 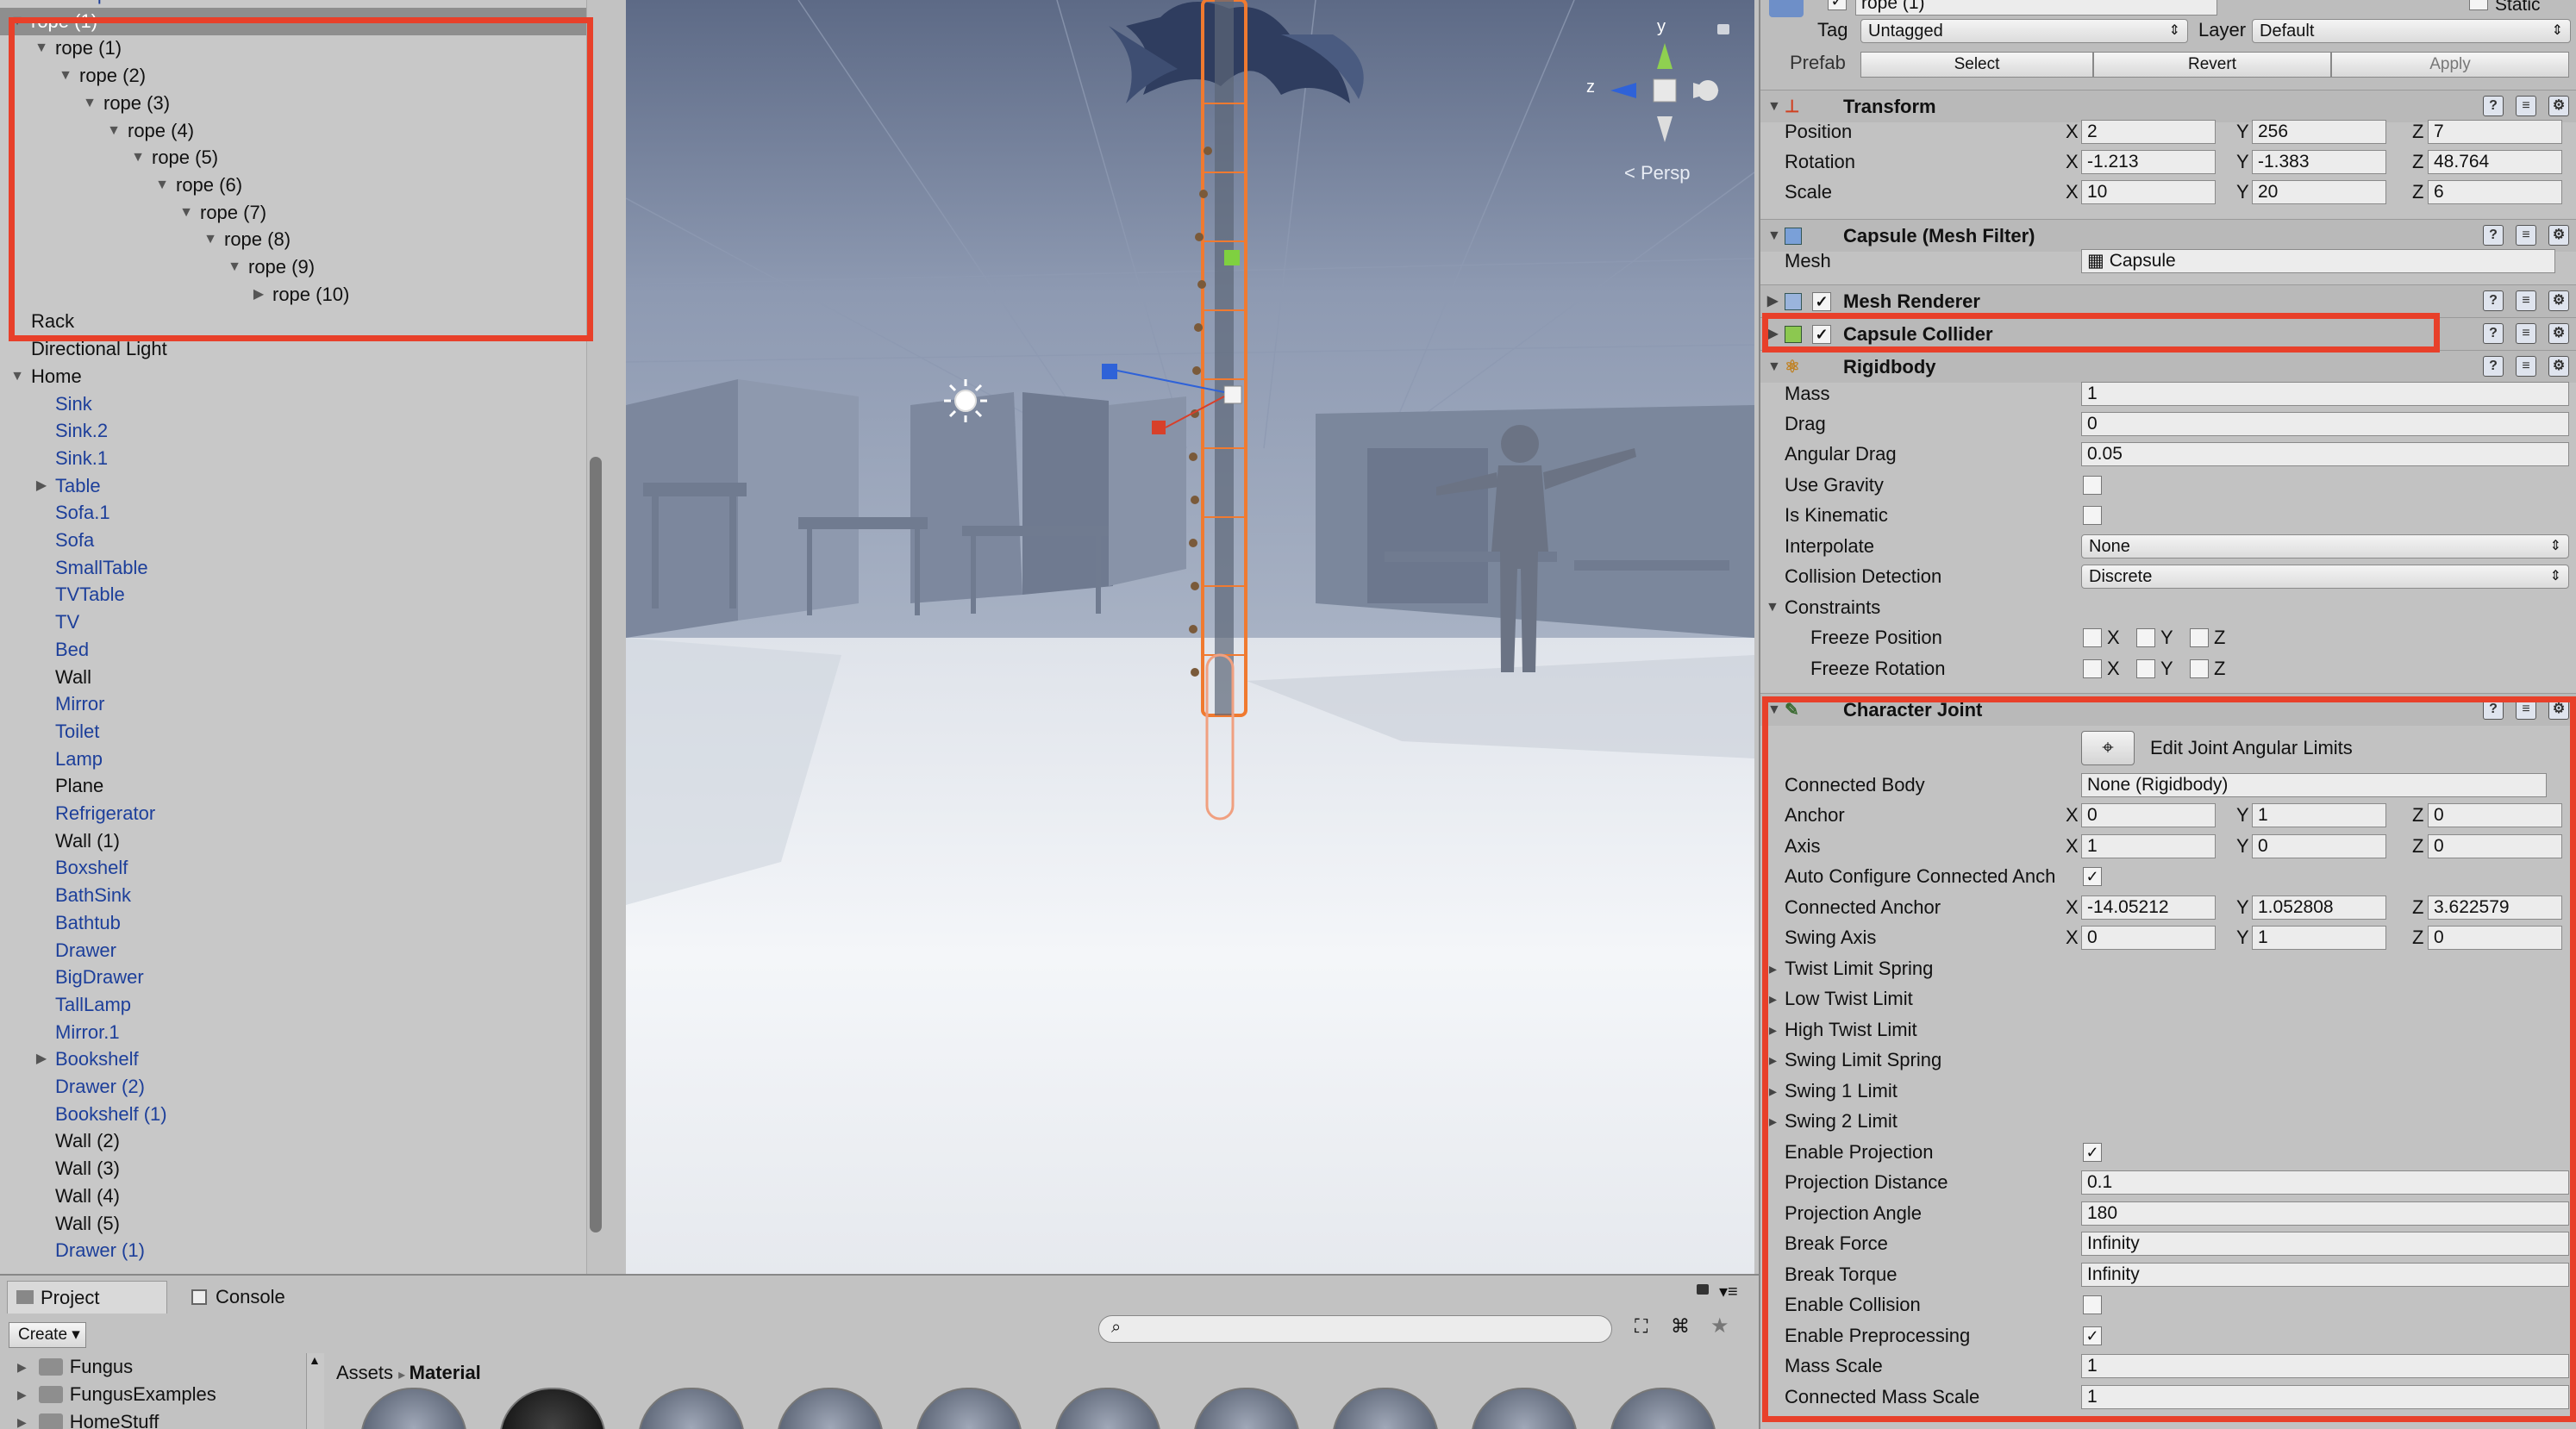 I want to click on hierarchy-item: Lamp, so click(x=293, y=759).